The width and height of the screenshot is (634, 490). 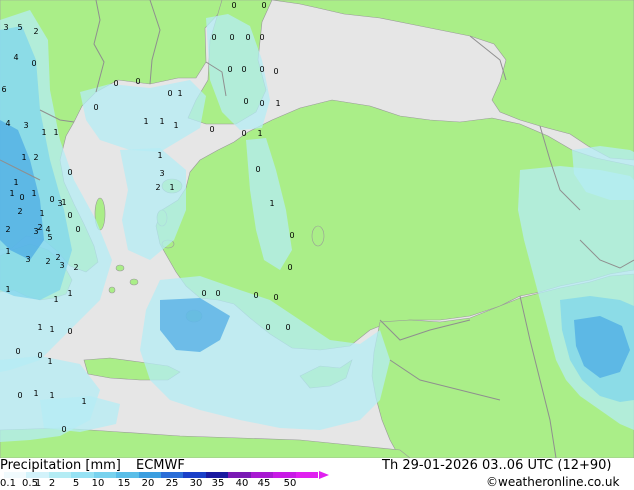 What do you see at coordinates (242, 483) in the screenshot?
I see `legend-tick-label: 40` at bounding box center [242, 483].